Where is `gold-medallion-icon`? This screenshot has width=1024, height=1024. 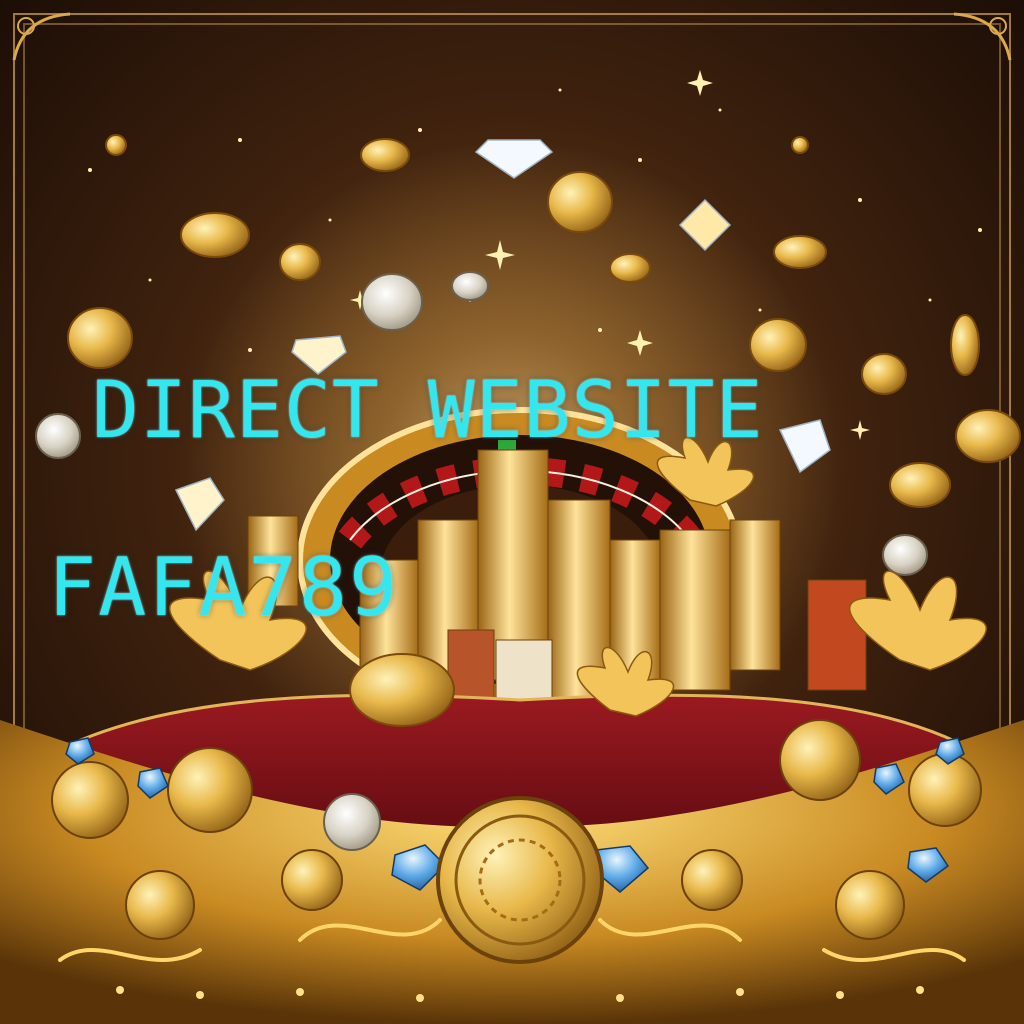 gold-medallion-icon is located at coordinates (520, 880).